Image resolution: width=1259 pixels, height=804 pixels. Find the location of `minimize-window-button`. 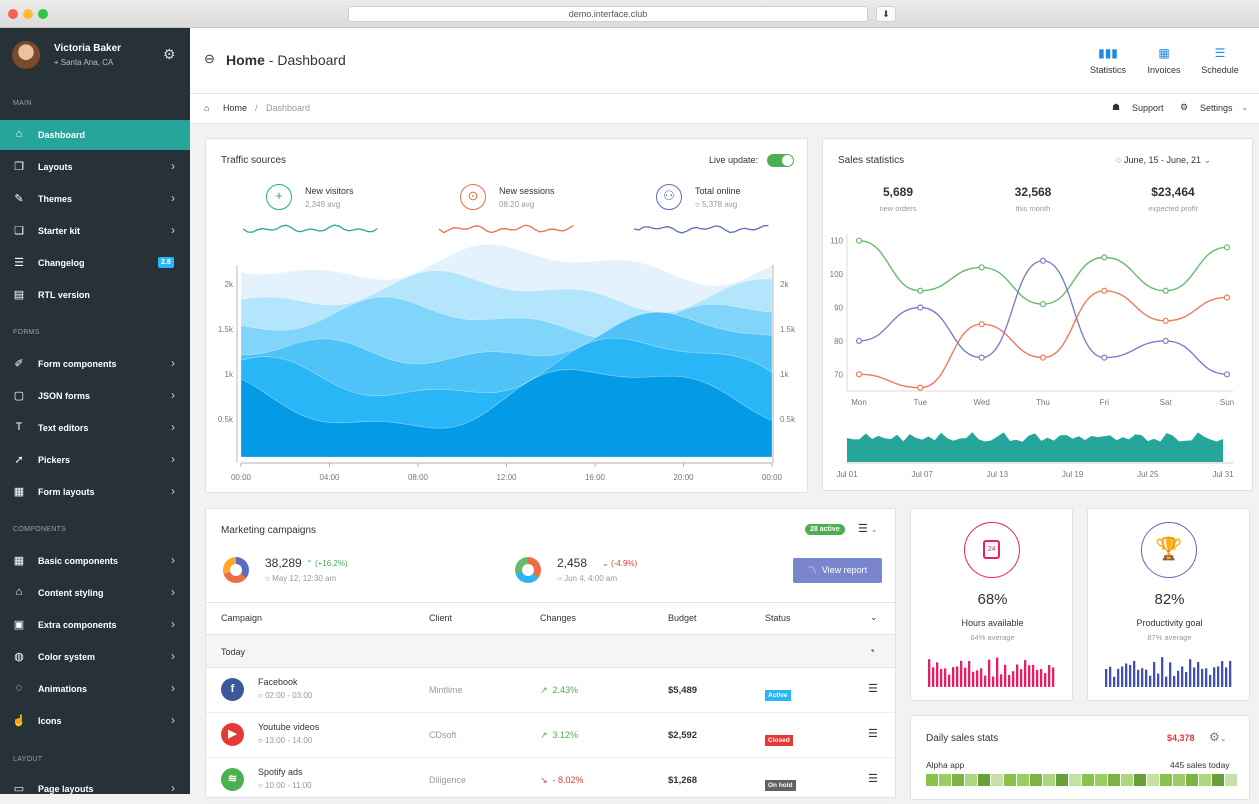

minimize-window-button is located at coordinates (28, 14).